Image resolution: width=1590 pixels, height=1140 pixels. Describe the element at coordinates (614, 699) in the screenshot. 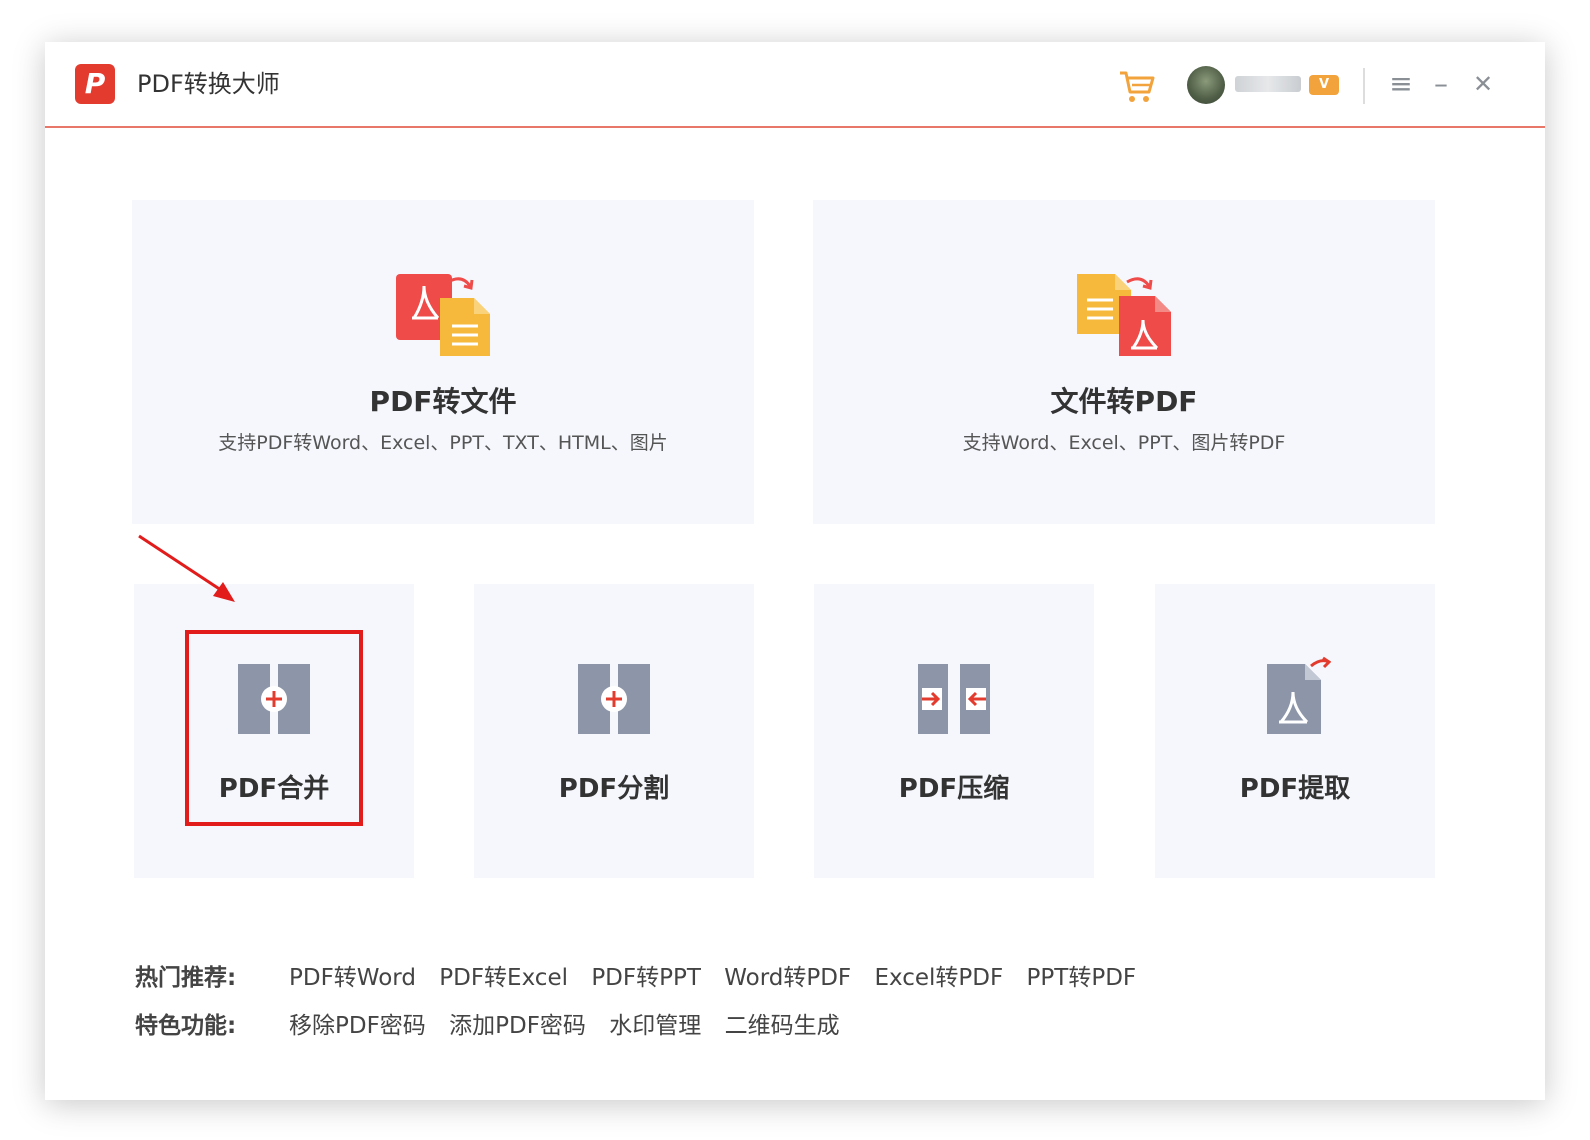

I see `split-icon` at that location.